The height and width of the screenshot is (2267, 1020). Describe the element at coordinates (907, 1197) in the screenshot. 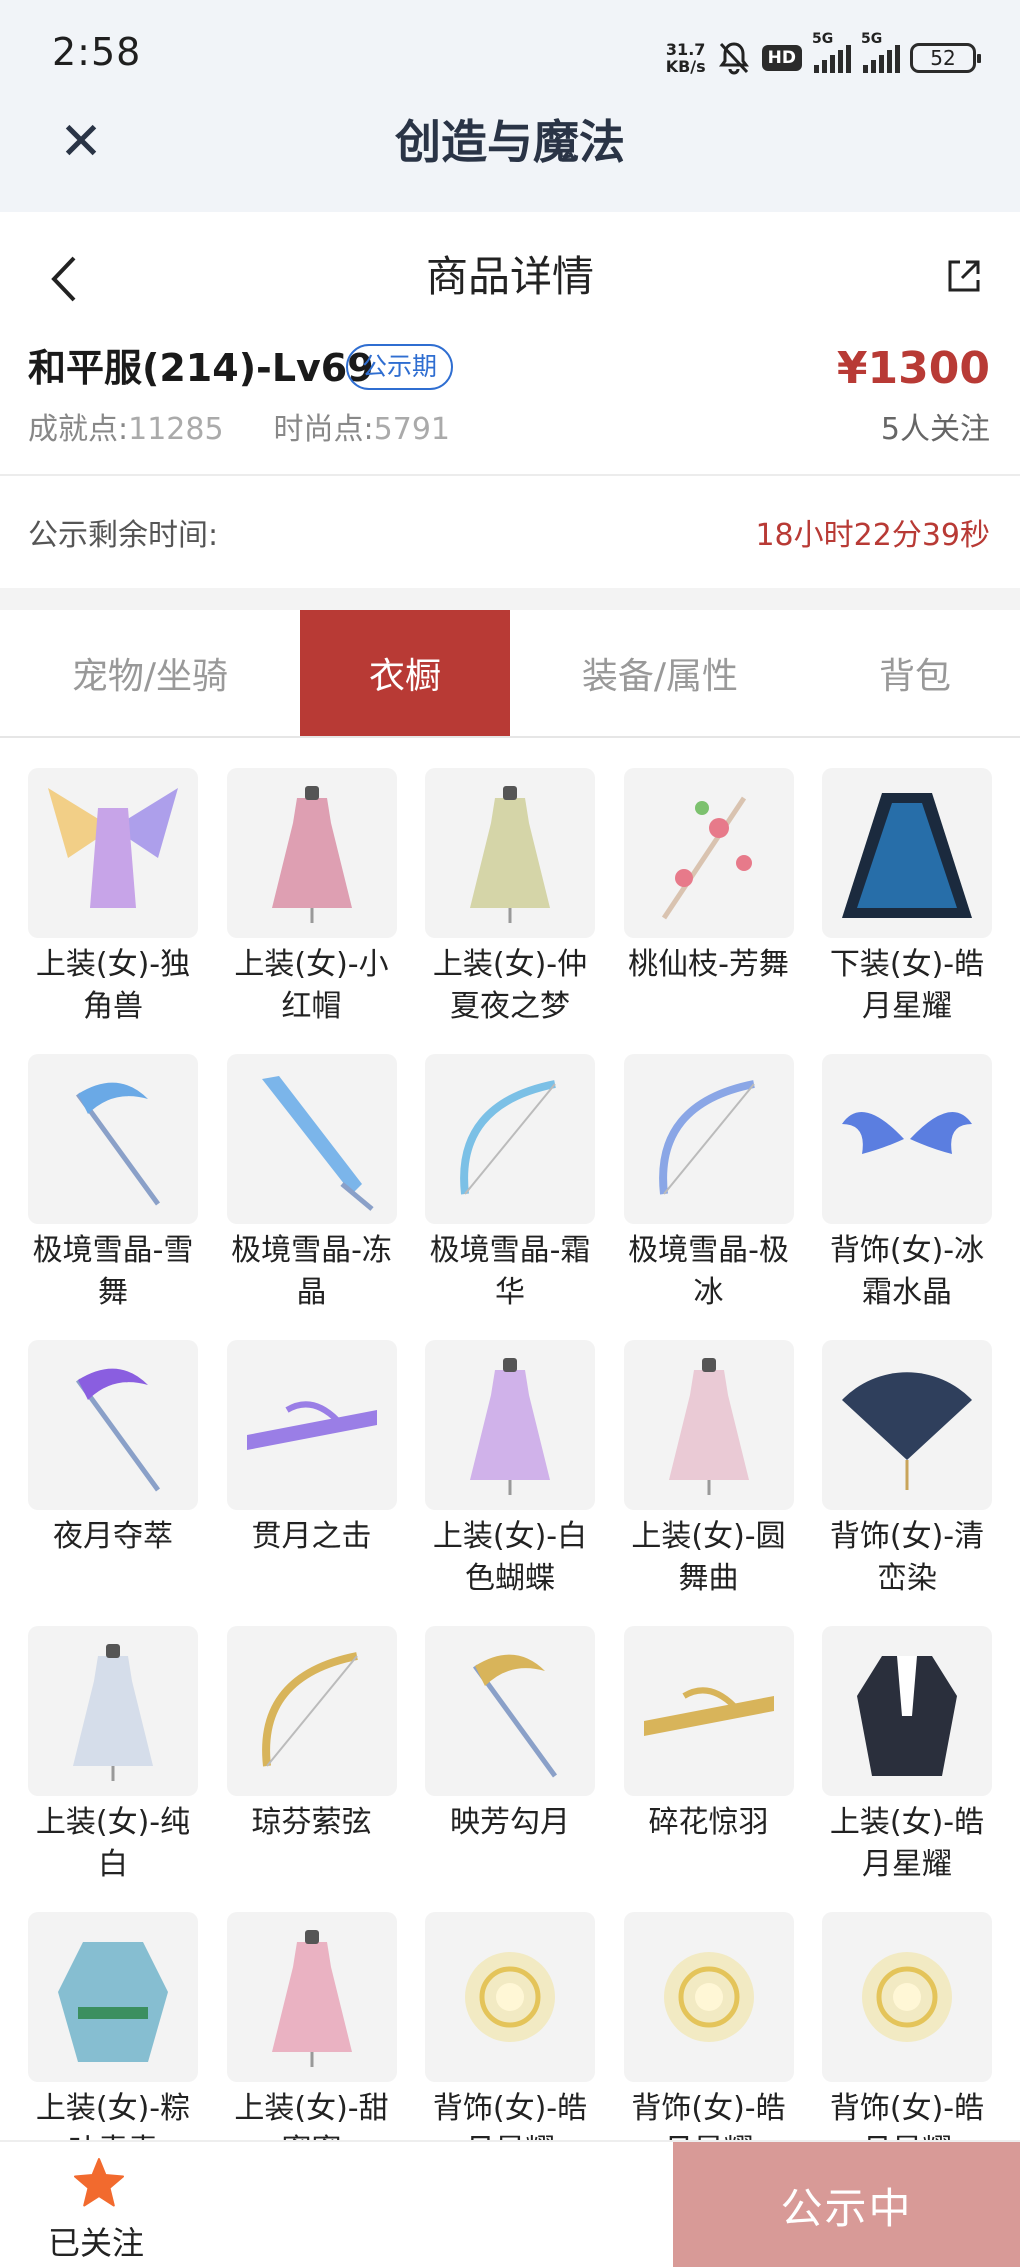

I see `wardrobe-item: 背饰(女)-冰霜水晶` at that location.